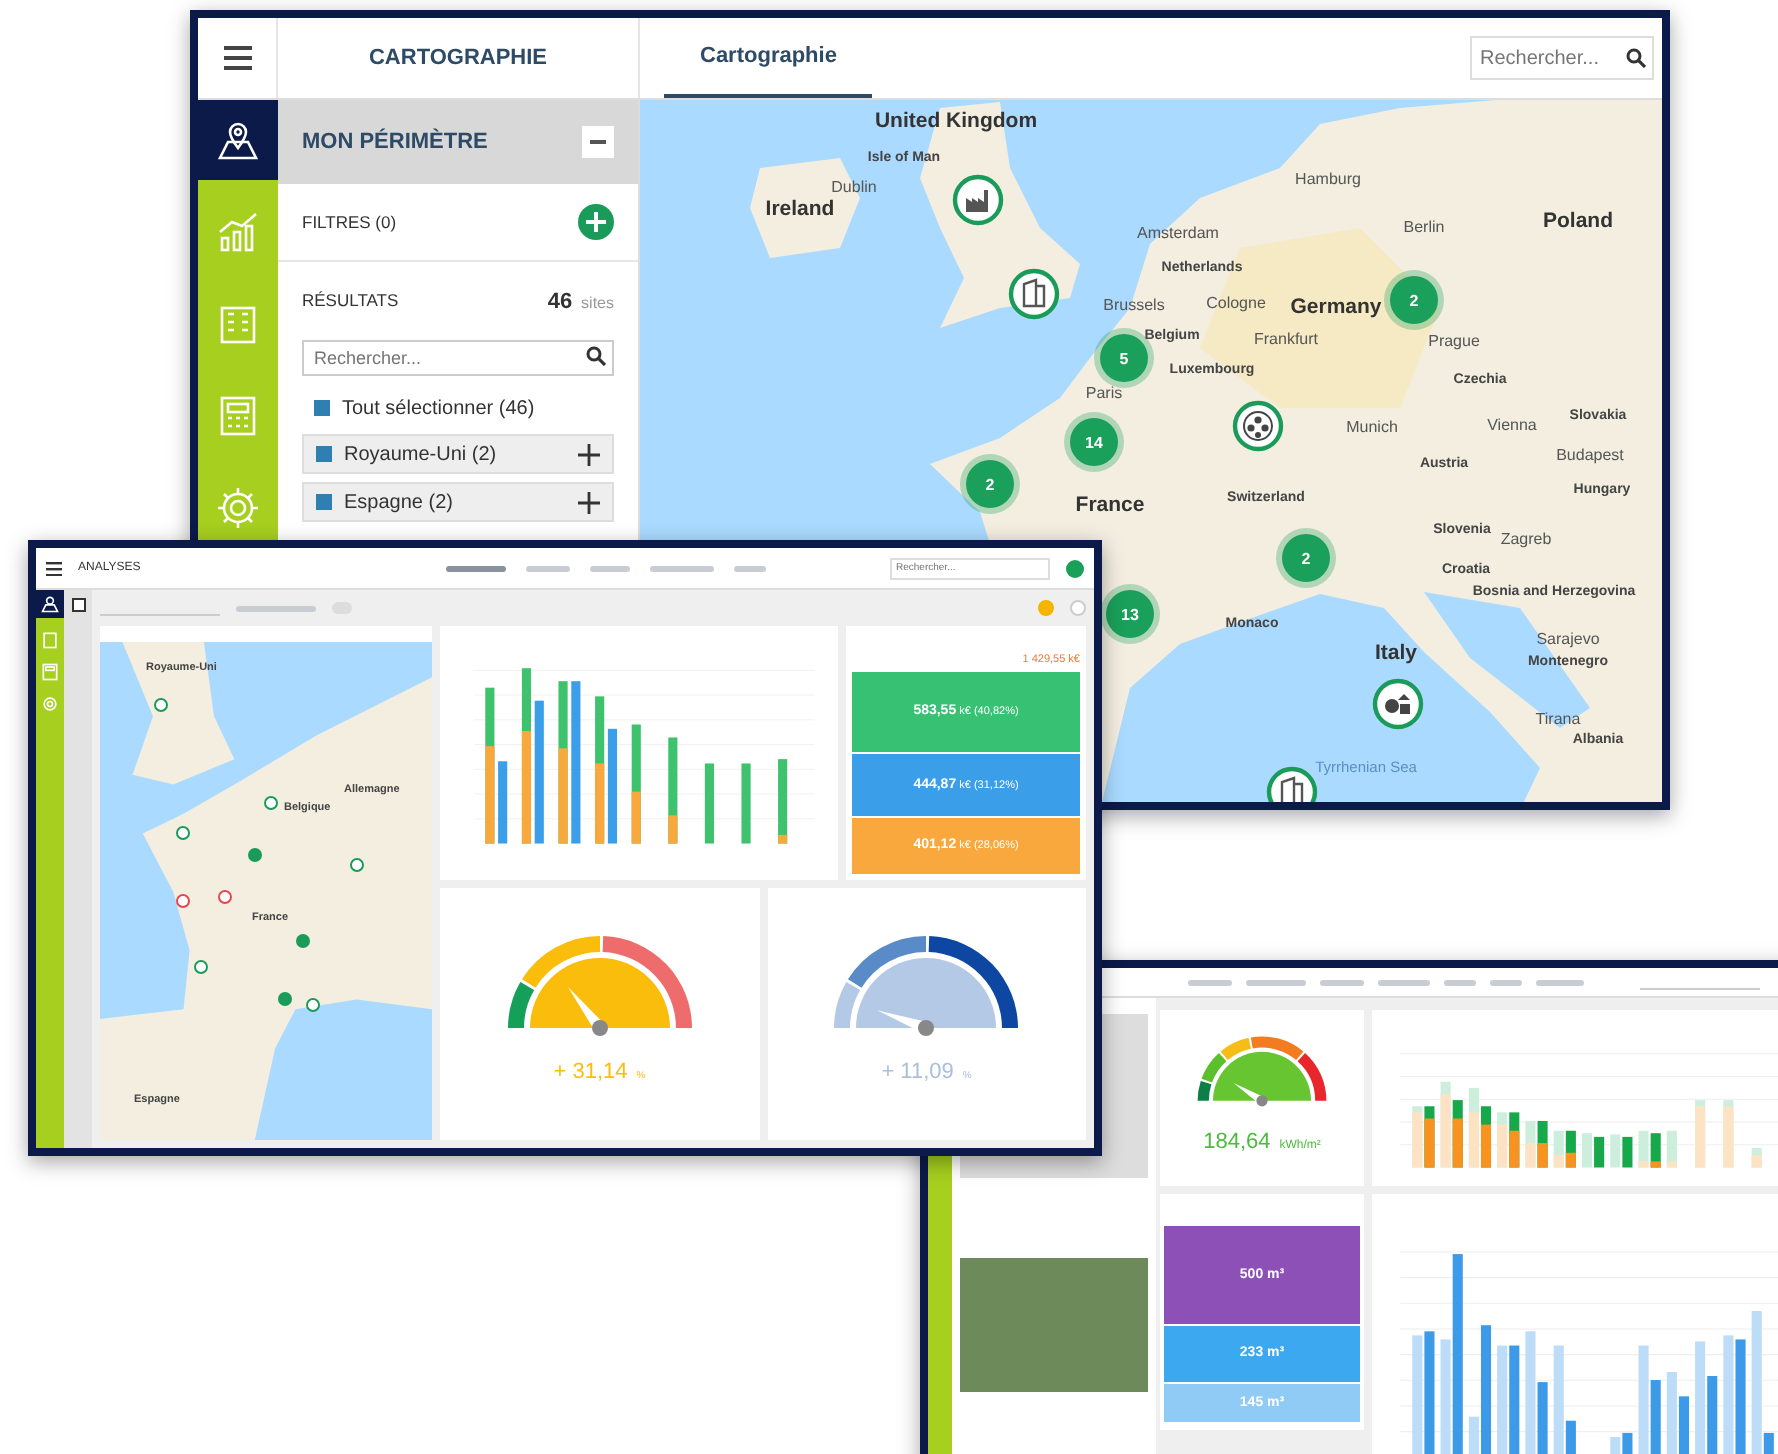 This screenshot has height=1454, width=1778. Describe the element at coordinates (1075, 568) in the screenshot. I see `avatar` at that location.